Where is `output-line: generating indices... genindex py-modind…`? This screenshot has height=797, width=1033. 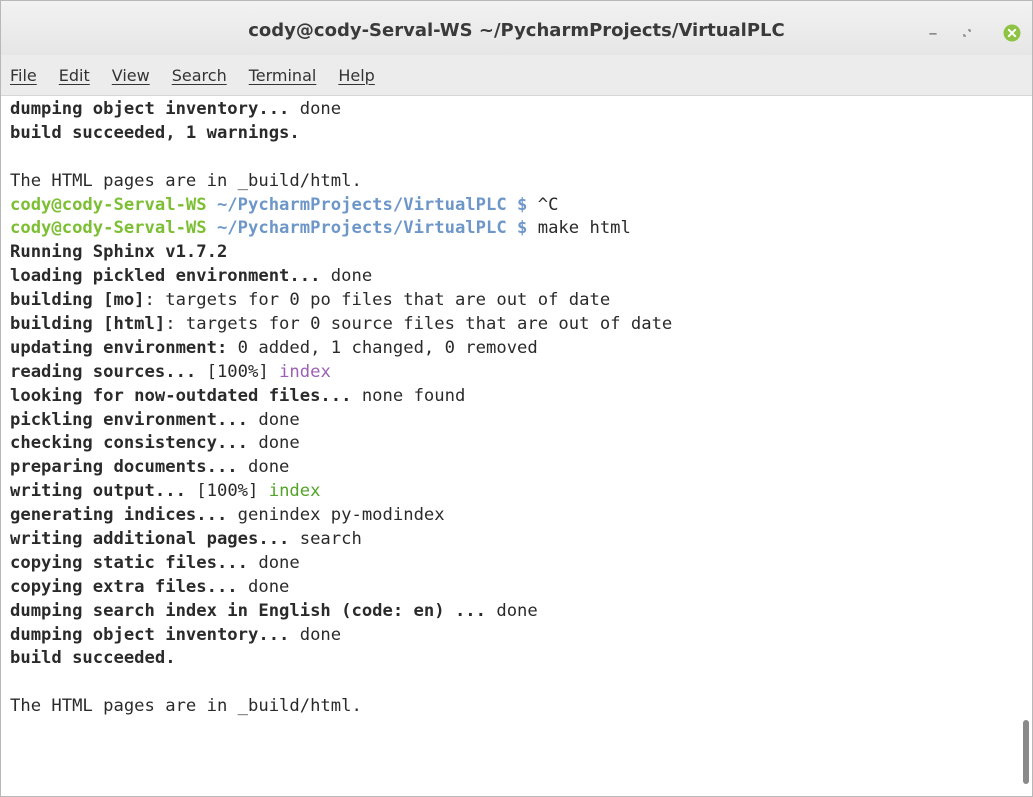 output-line: generating indices... genindex py-modind… is located at coordinates (227, 515).